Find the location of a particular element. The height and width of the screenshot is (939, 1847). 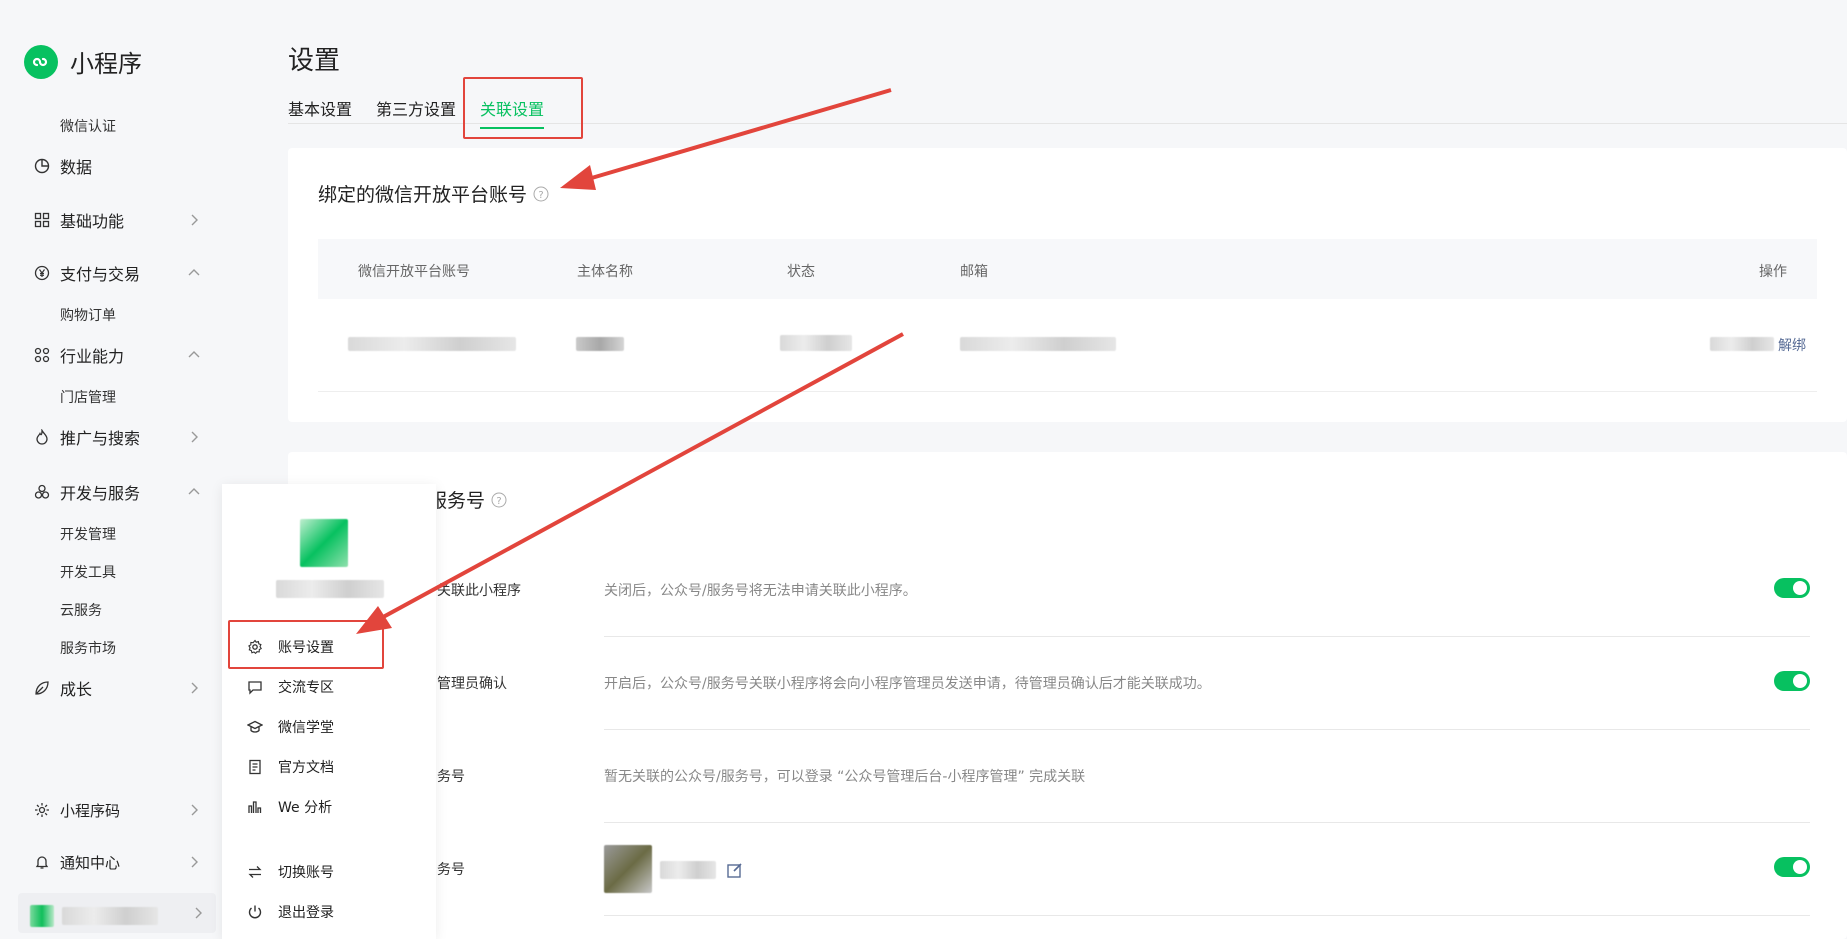

setting-desc: 暂无关联的公众号/服务号，可以登录 “公众号管理后台-小程序管理” 完成关联 is located at coordinates (845, 777).